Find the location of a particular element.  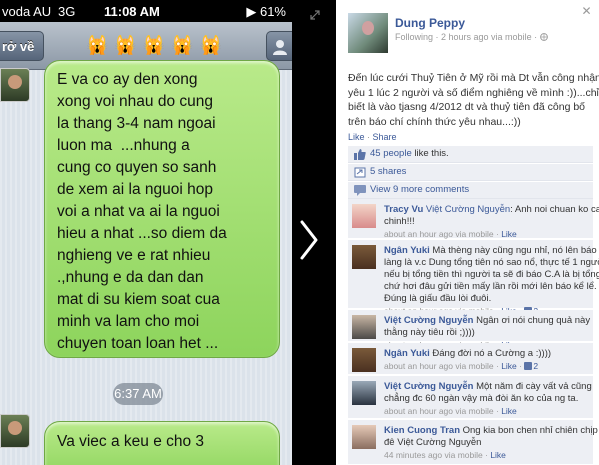

owner-name-link: Dung Peppy is located at coordinates (430, 23).